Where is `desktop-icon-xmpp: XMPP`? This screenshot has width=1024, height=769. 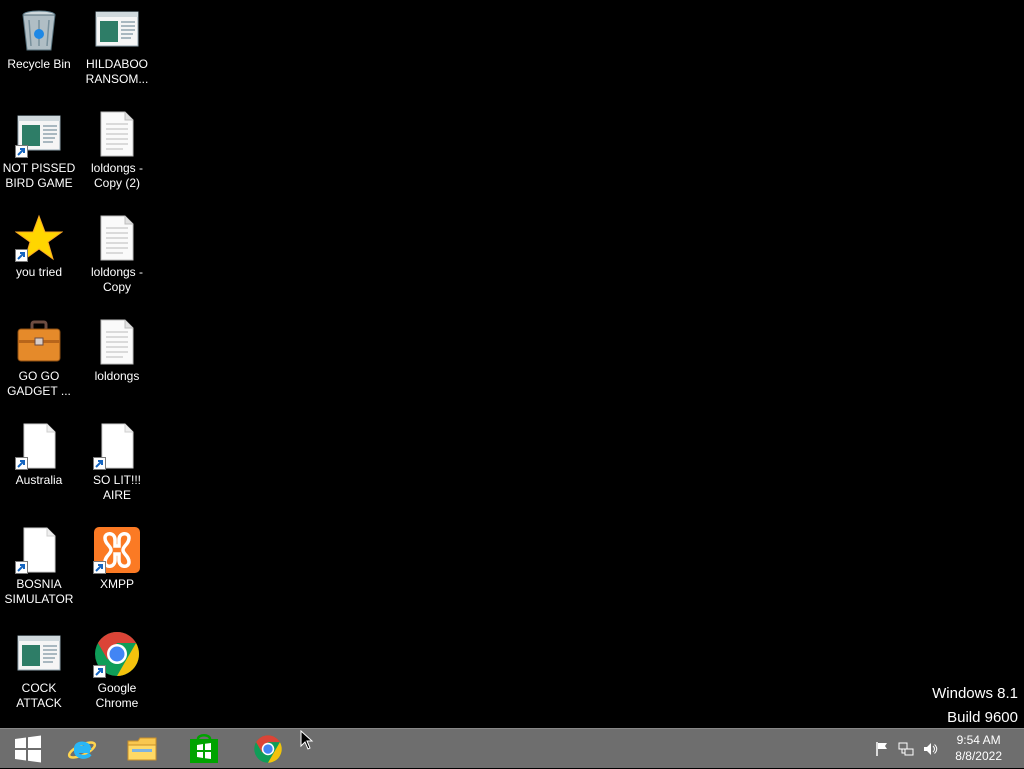
desktop-icon-xmpp: XMPP is located at coordinates (117, 570).